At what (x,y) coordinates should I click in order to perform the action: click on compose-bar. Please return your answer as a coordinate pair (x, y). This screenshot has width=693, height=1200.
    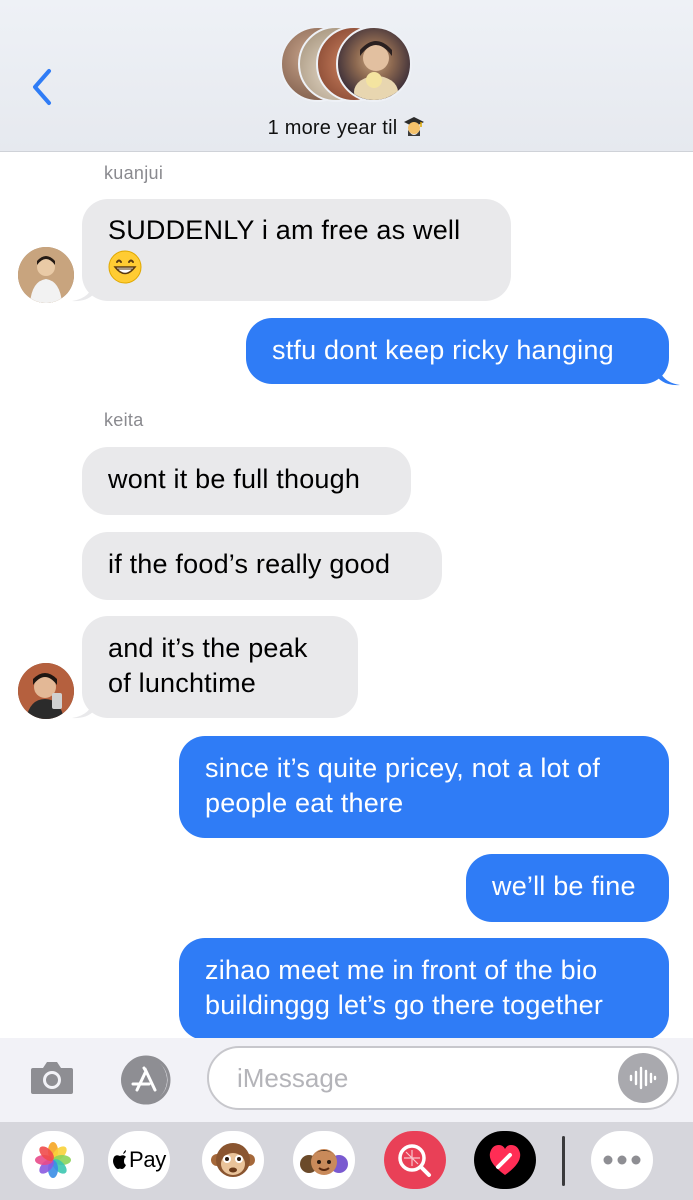
    Looking at the image, I should click on (346, 1080).